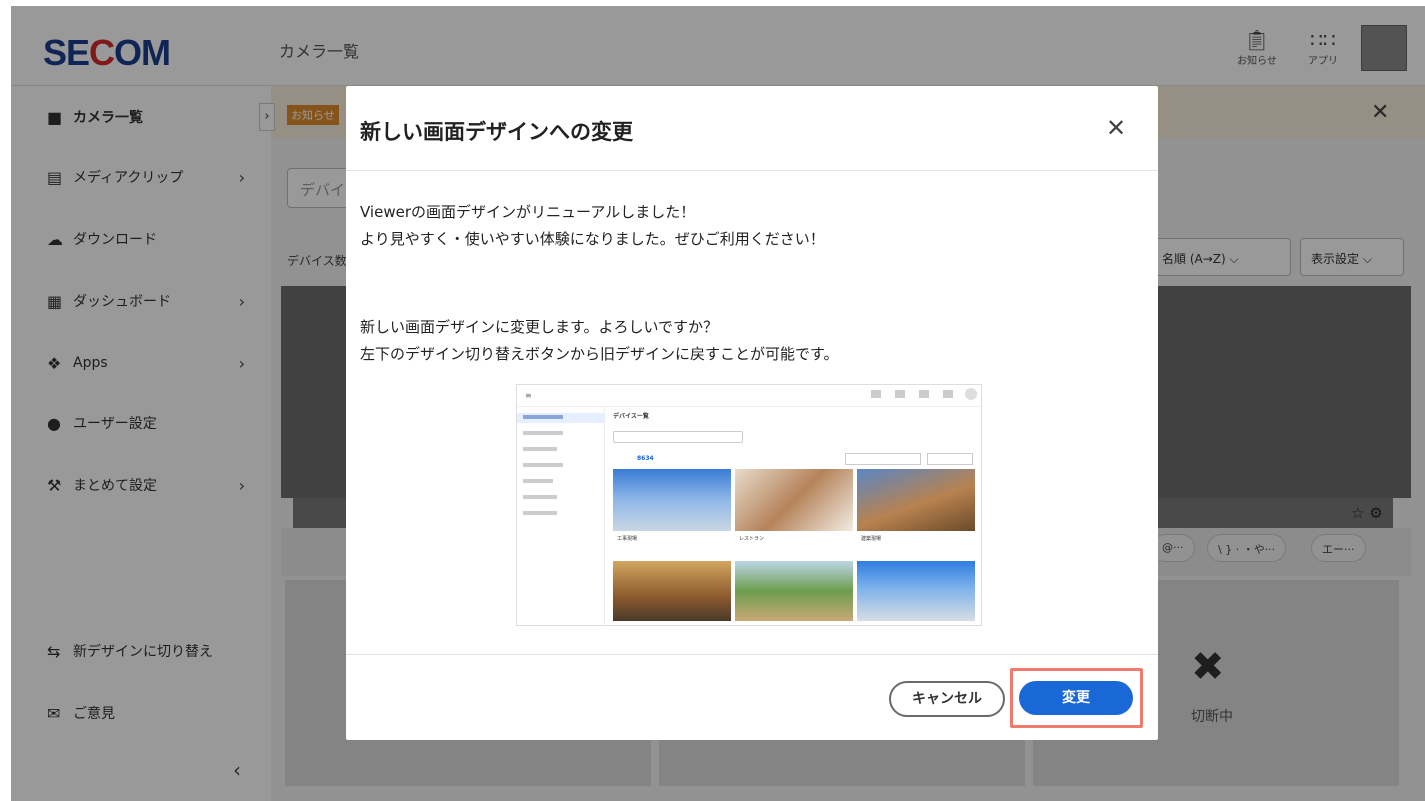  What do you see at coordinates (528, 212) in the screenshot?
I see `dialog-message-1: Viewerの画面デザインがリニューアルしました！` at bounding box center [528, 212].